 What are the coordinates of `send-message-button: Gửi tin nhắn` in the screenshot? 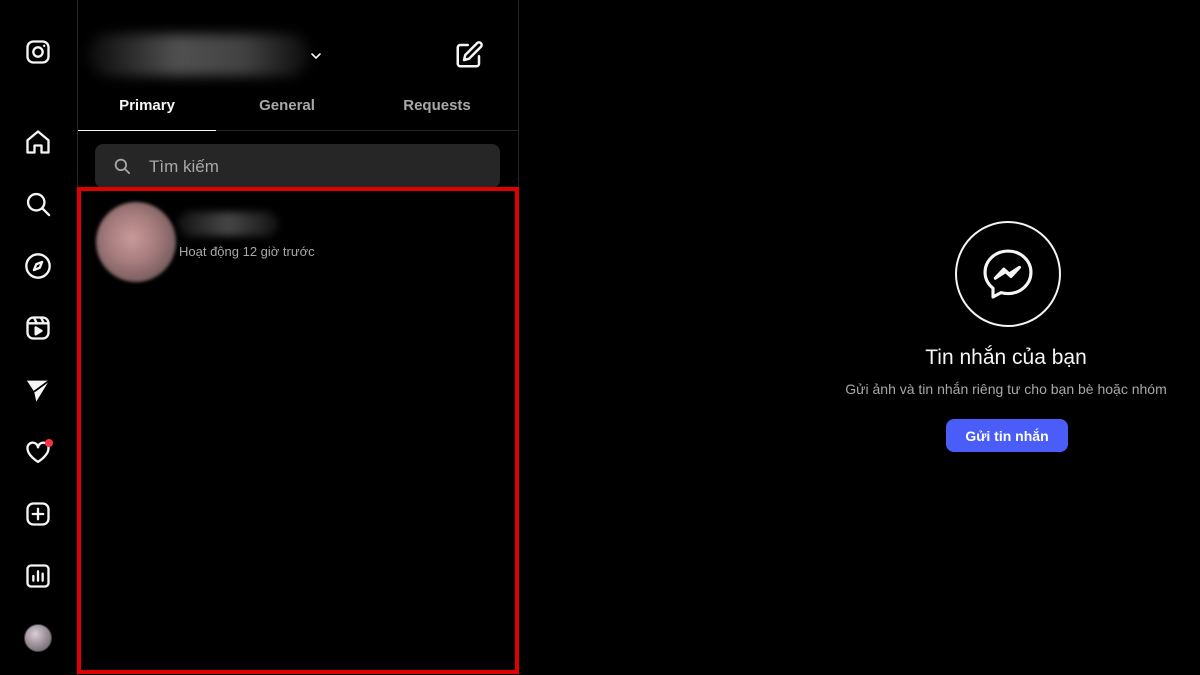 It's located at (1007, 435).